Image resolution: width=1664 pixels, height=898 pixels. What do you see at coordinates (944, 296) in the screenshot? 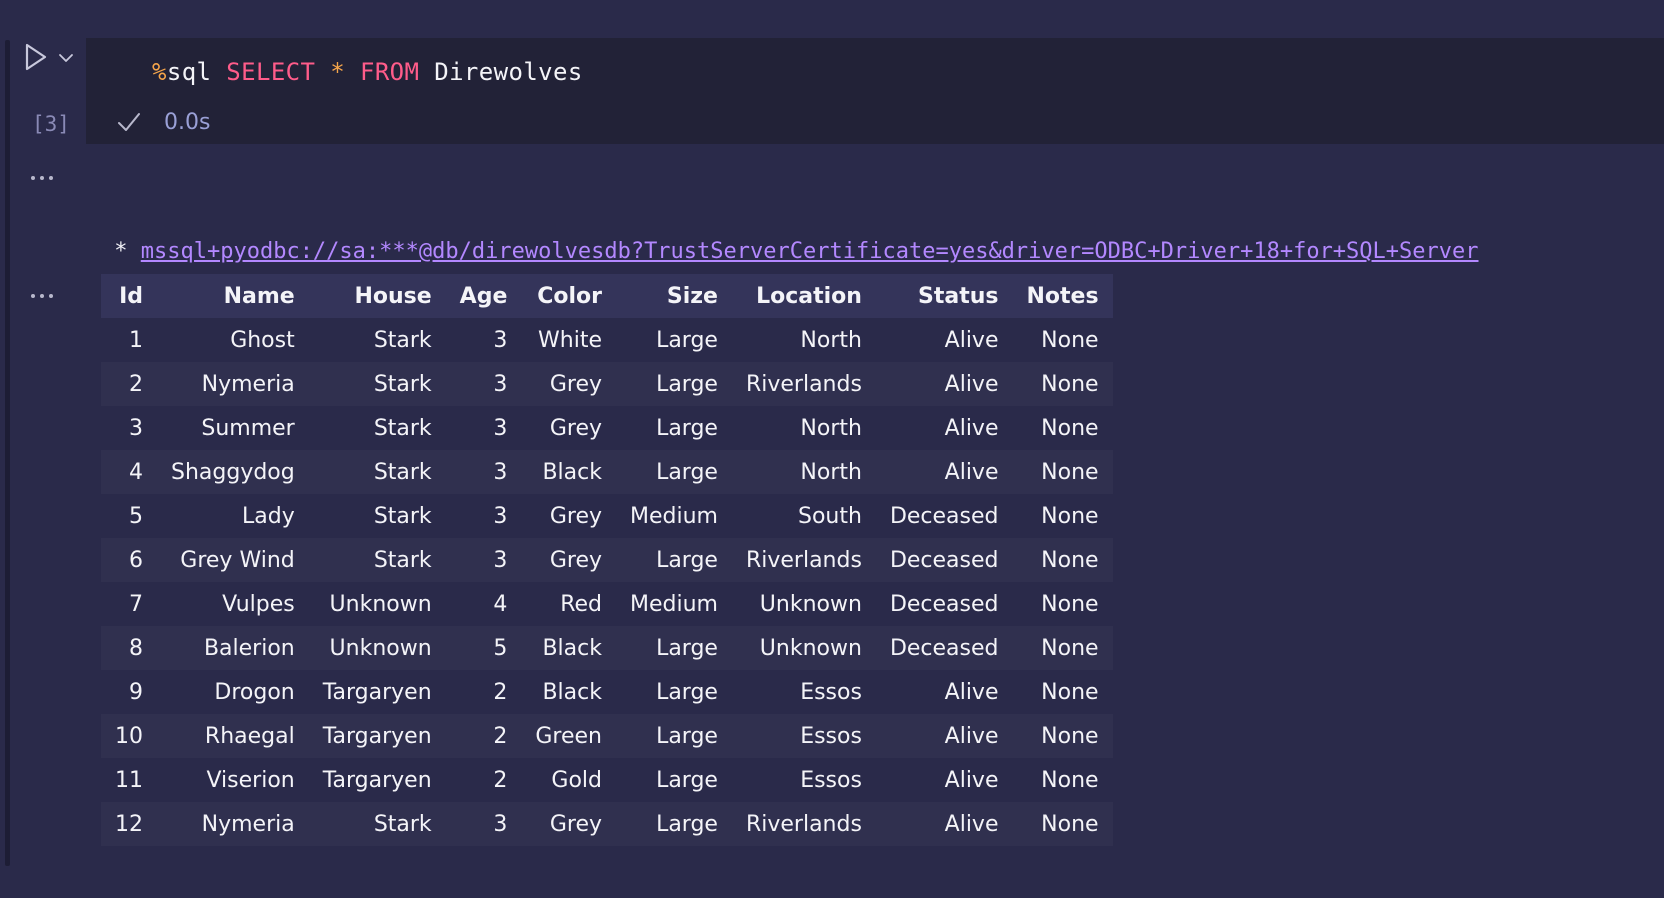
I see `column-header-status: Status` at bounding box center [944, 296].